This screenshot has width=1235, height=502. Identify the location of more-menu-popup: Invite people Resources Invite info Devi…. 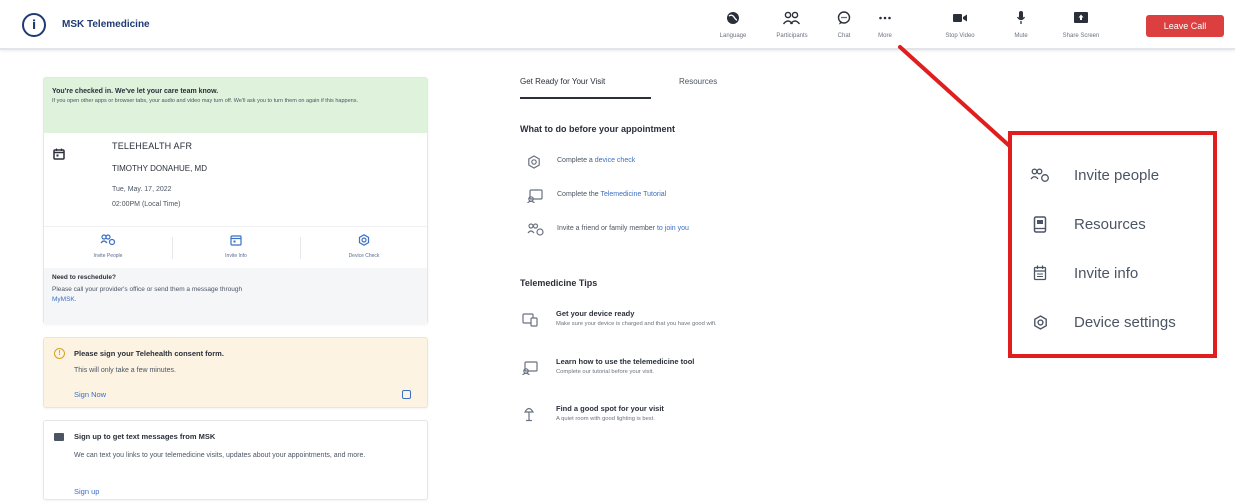
(1112, 244).